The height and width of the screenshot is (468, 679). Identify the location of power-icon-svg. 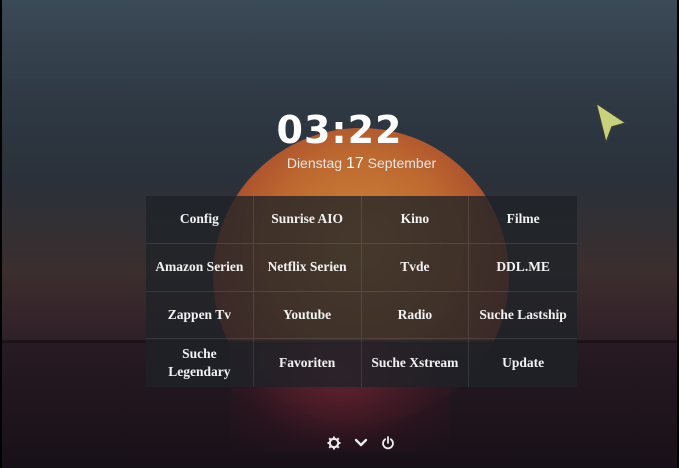
(388, 443).